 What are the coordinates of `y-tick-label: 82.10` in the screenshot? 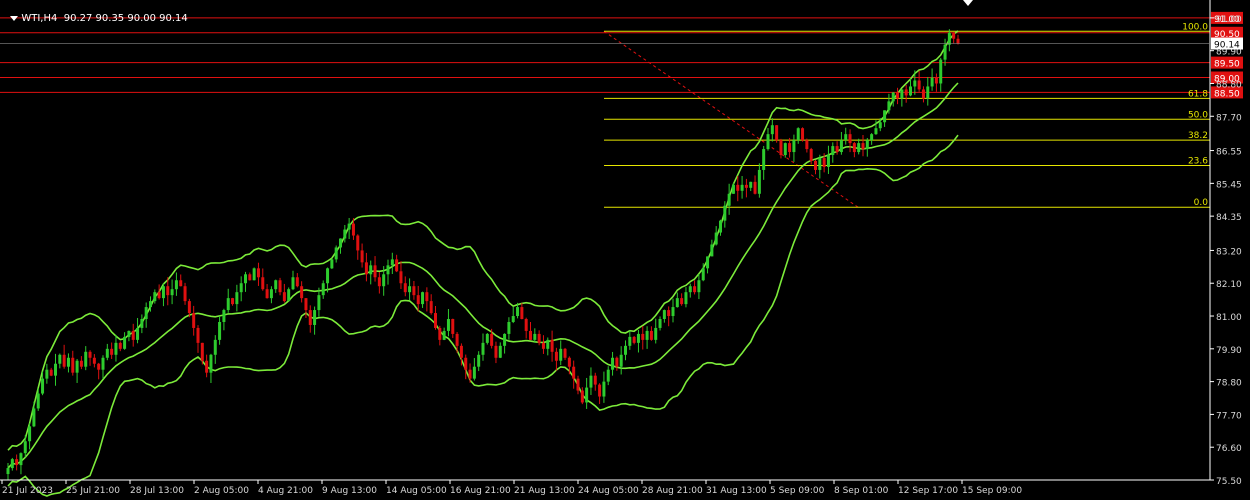 It's located at (1229, 285).